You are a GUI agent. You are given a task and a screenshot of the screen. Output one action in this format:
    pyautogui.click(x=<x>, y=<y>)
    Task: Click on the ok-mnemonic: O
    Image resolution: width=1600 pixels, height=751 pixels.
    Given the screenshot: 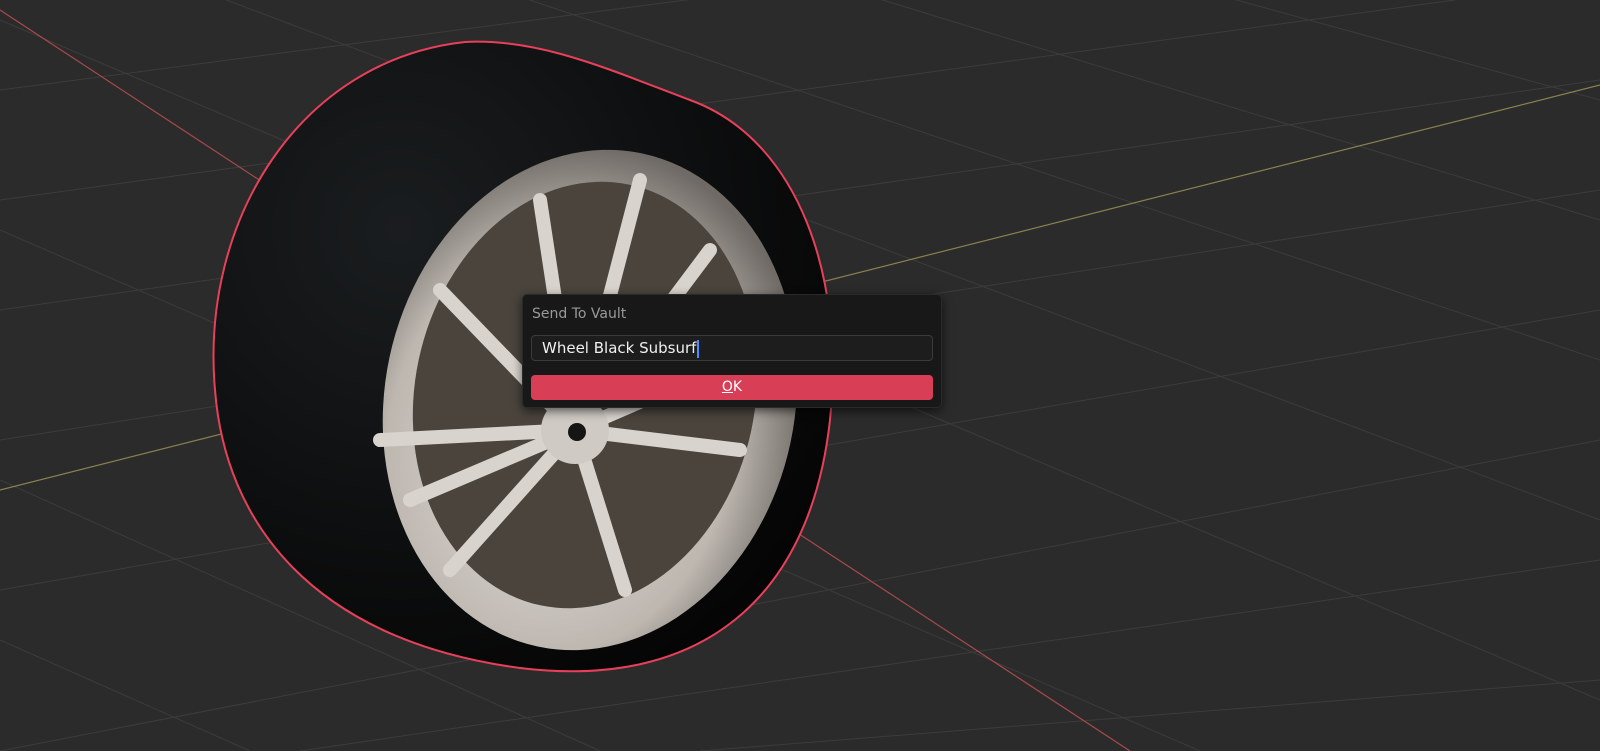 What is the action you would take?
    pyautogui.click(x=727, y=387)
    